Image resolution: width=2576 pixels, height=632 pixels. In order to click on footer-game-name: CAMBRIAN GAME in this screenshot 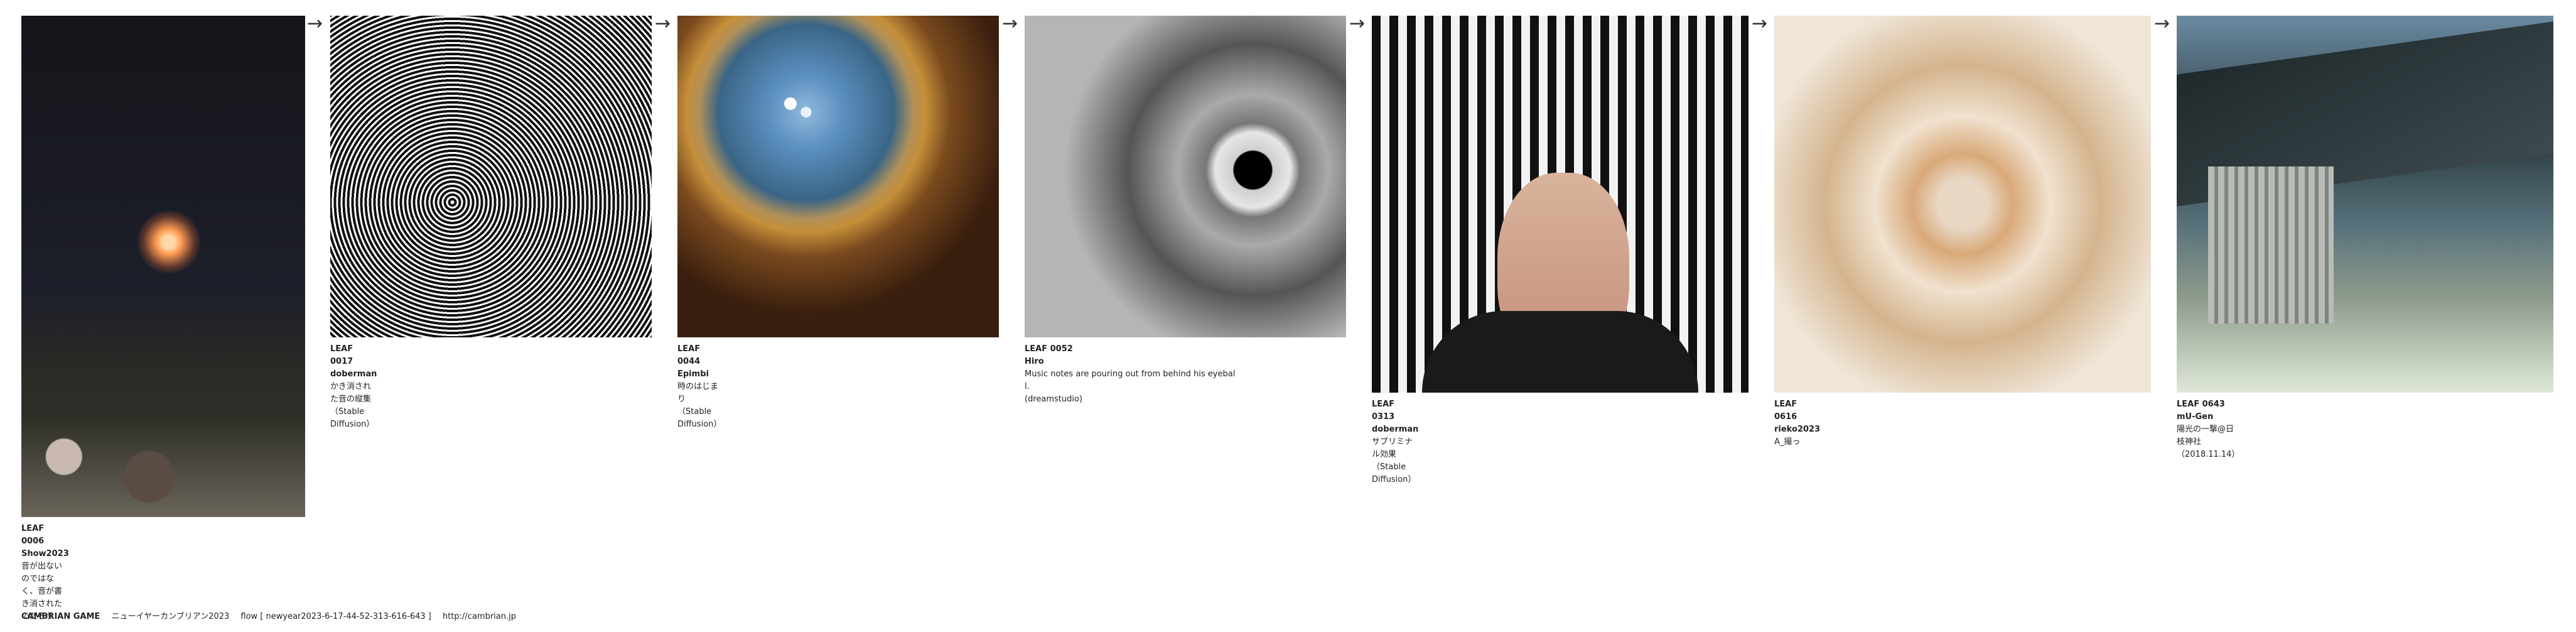, I will do `click(60, 616)`.